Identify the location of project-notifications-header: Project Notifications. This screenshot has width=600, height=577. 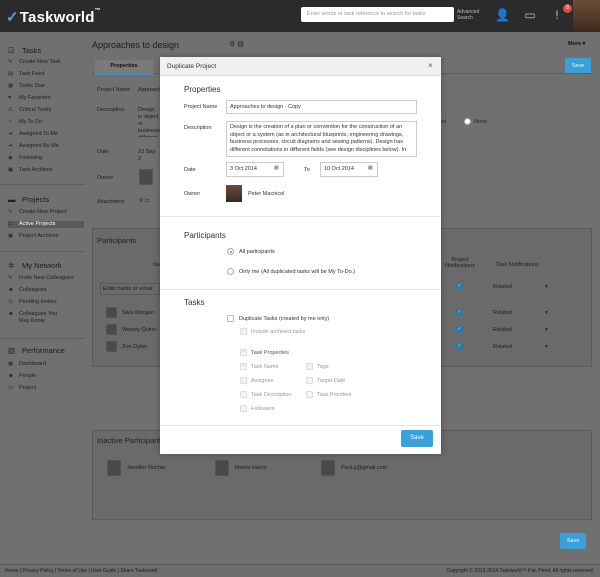
(460, 263).